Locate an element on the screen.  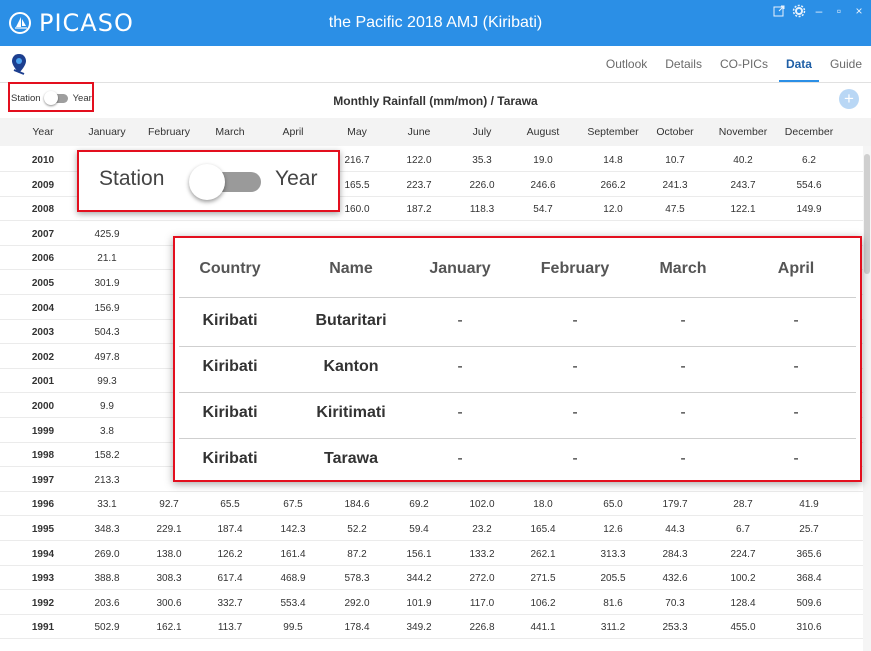
table-cell: 162.1 is located at coordinates (169, 628).